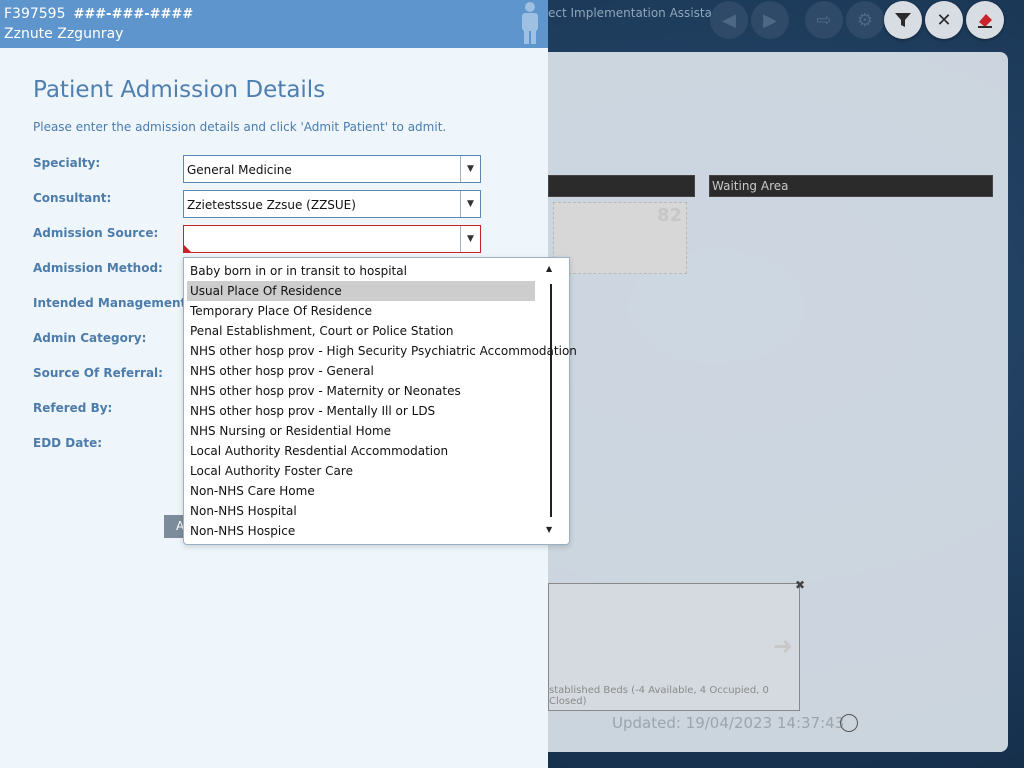  I want to click on dropdown-option: Usual Place Of Residence, so click(361, 291).